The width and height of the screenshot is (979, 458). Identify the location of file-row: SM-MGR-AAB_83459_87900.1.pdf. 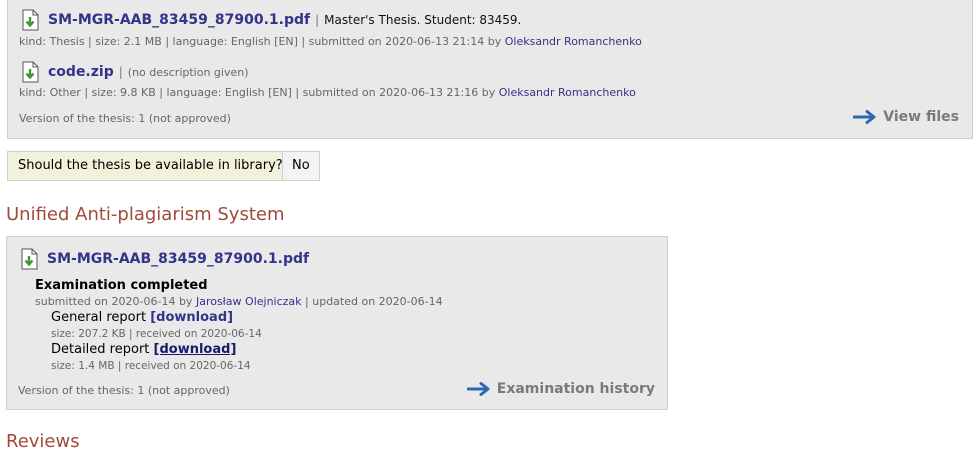
(163, 259).